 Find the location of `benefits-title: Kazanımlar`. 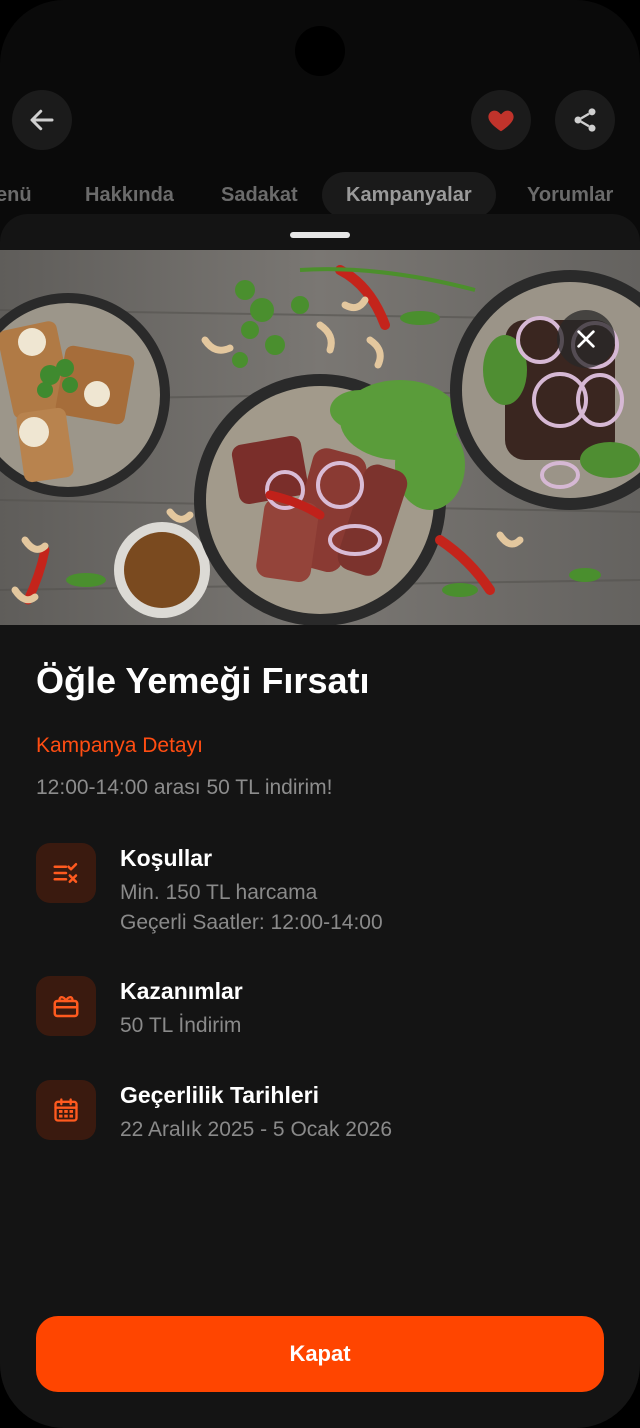

benefits-title: Kazanımlar is located at coordinates (181, 991).